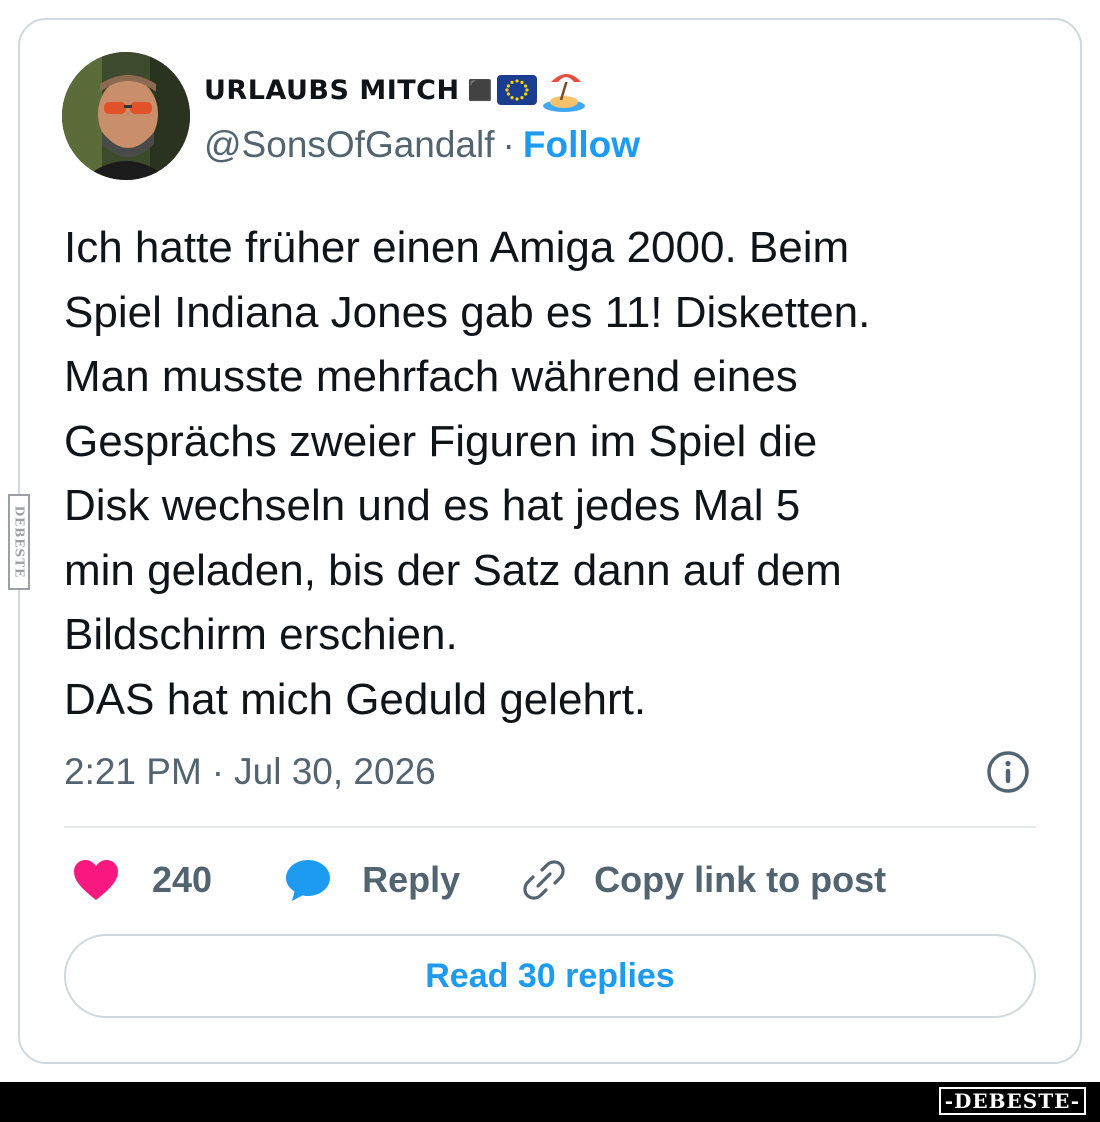 This screenshot has width=1100, height=1122. What do you see at coordinates (431, 376) in the screenshot?
I see `tweet-line: Man musste mehrfach während eines` at bounding box center [431, 376].